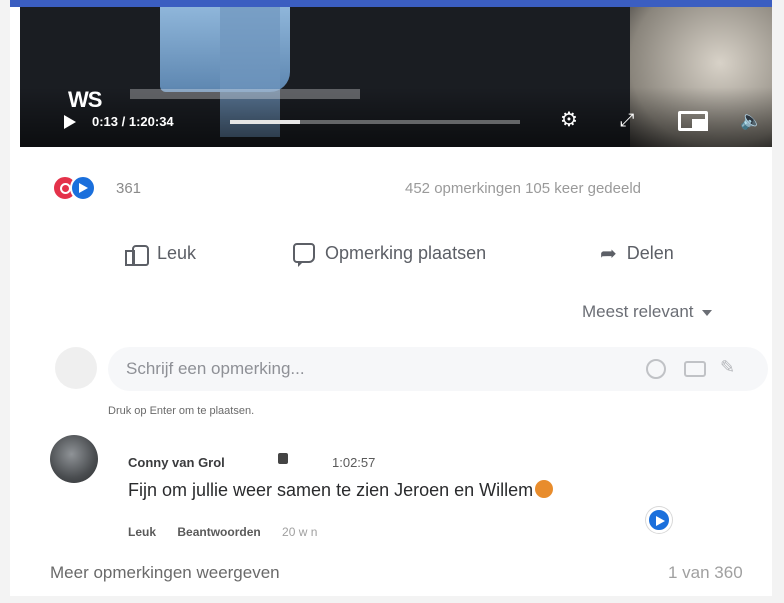  Describe the element at coordinates (218, 532) in the screenshot. I see `comment-reply-button: Beantwoorden` at that location.